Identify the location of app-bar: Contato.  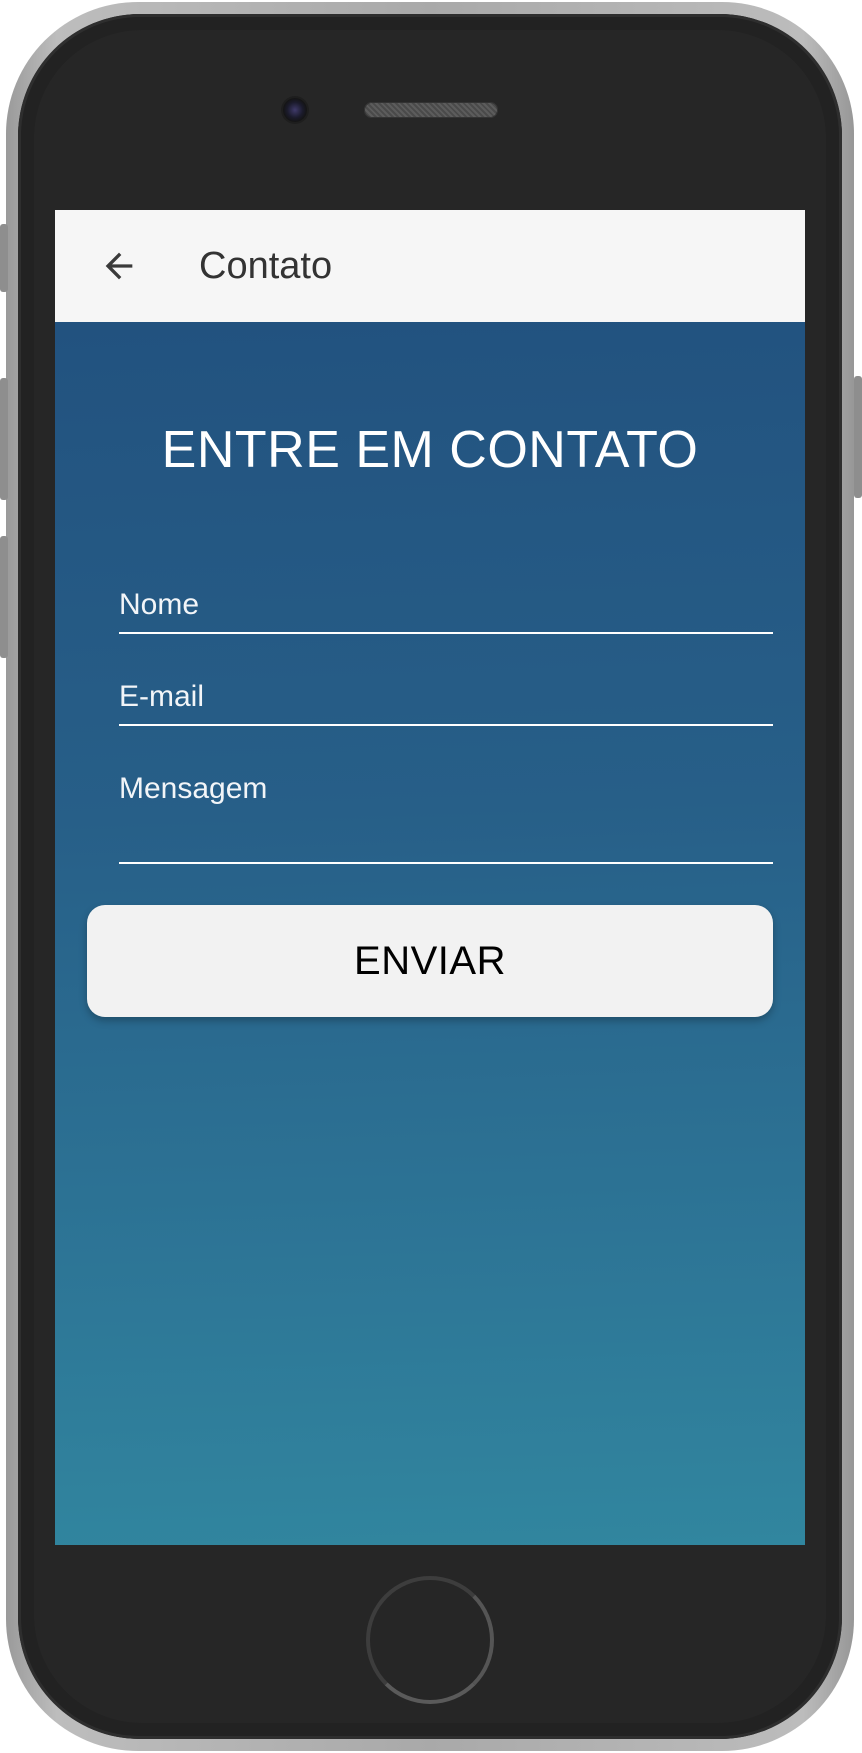
(430, 266).